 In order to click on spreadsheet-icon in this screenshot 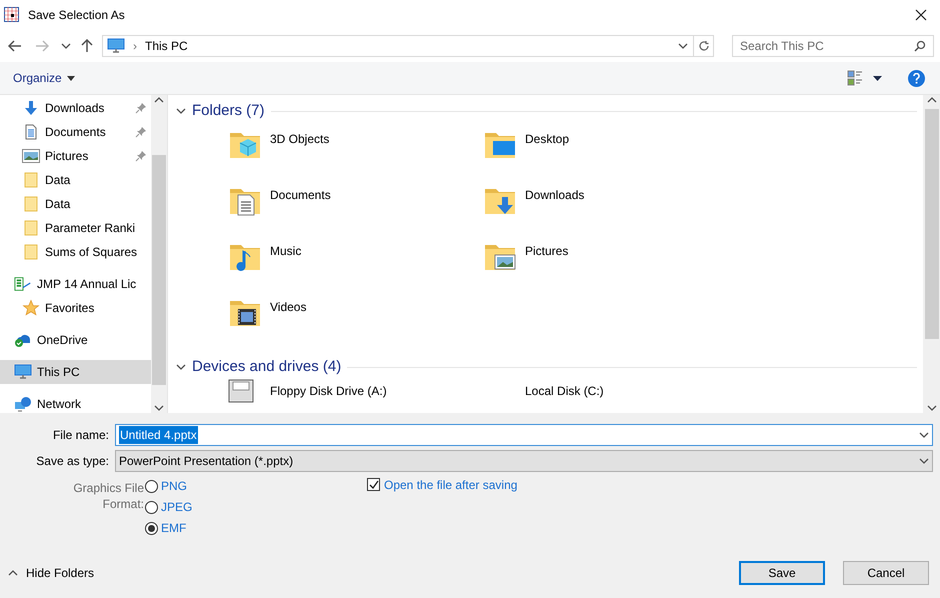, I will do `click(23, 284)`.